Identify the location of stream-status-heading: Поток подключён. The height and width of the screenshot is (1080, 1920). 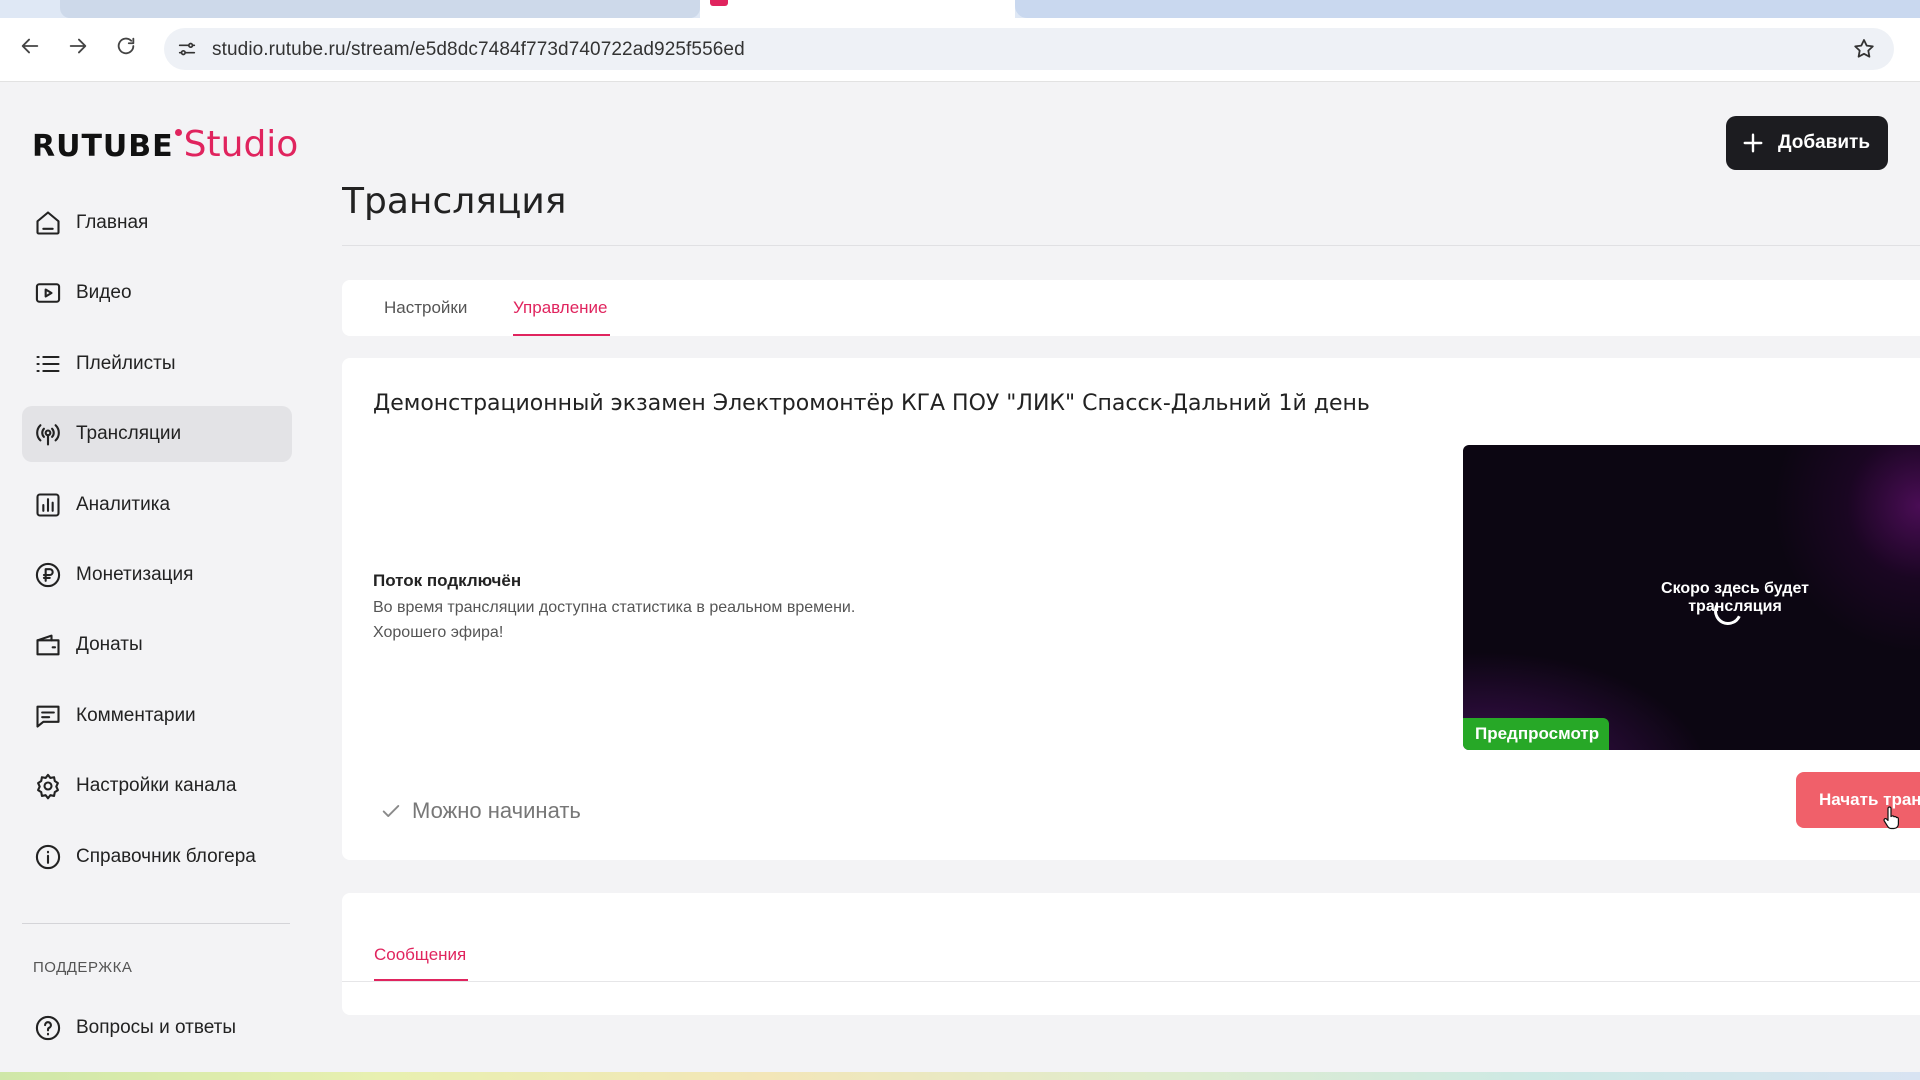
(447, 580).